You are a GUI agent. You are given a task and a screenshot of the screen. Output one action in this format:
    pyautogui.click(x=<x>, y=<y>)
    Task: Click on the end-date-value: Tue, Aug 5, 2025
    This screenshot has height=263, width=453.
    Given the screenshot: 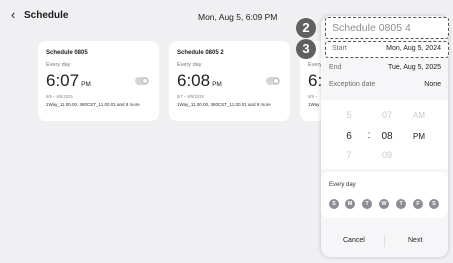 What is the action you would take?
    pyautogui.click(x=403, y=67)
    